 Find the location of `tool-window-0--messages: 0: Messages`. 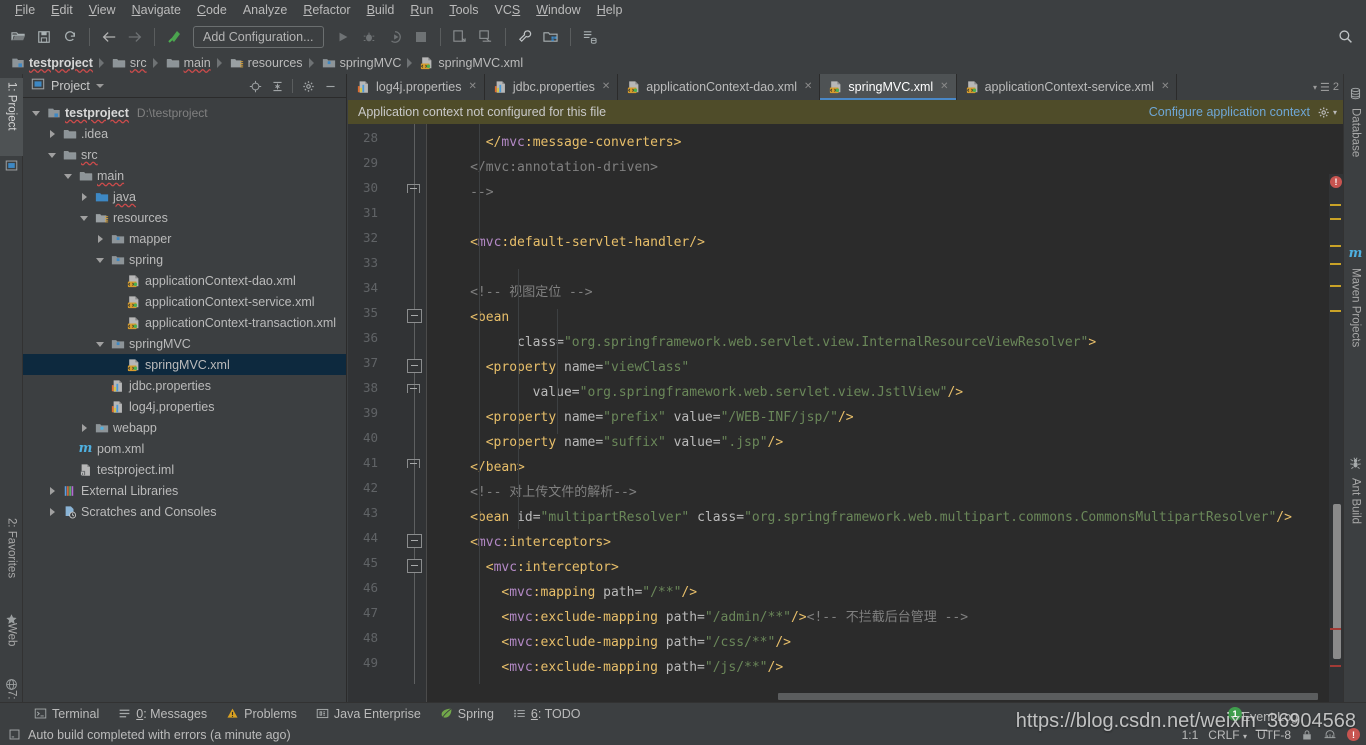

tool-window-0--messages: 0: Messages is located at coordinates (162, 714).